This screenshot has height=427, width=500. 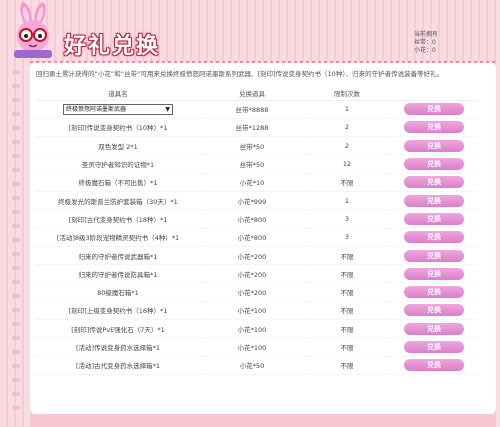 I want to click on limit-cell: 3, so click(x=347, y=219).